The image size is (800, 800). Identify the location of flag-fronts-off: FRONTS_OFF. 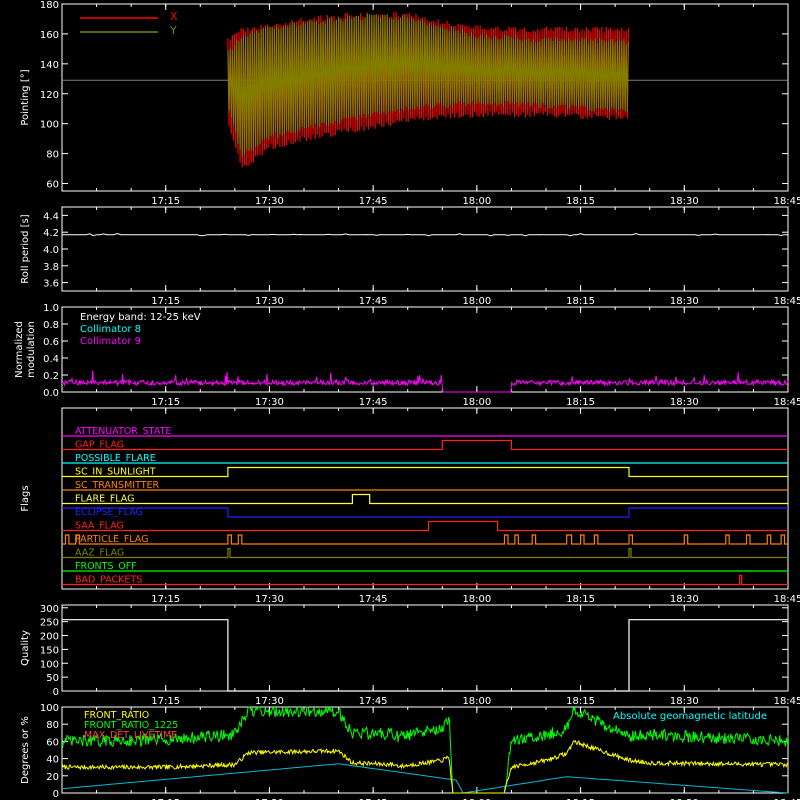
(425, 566).